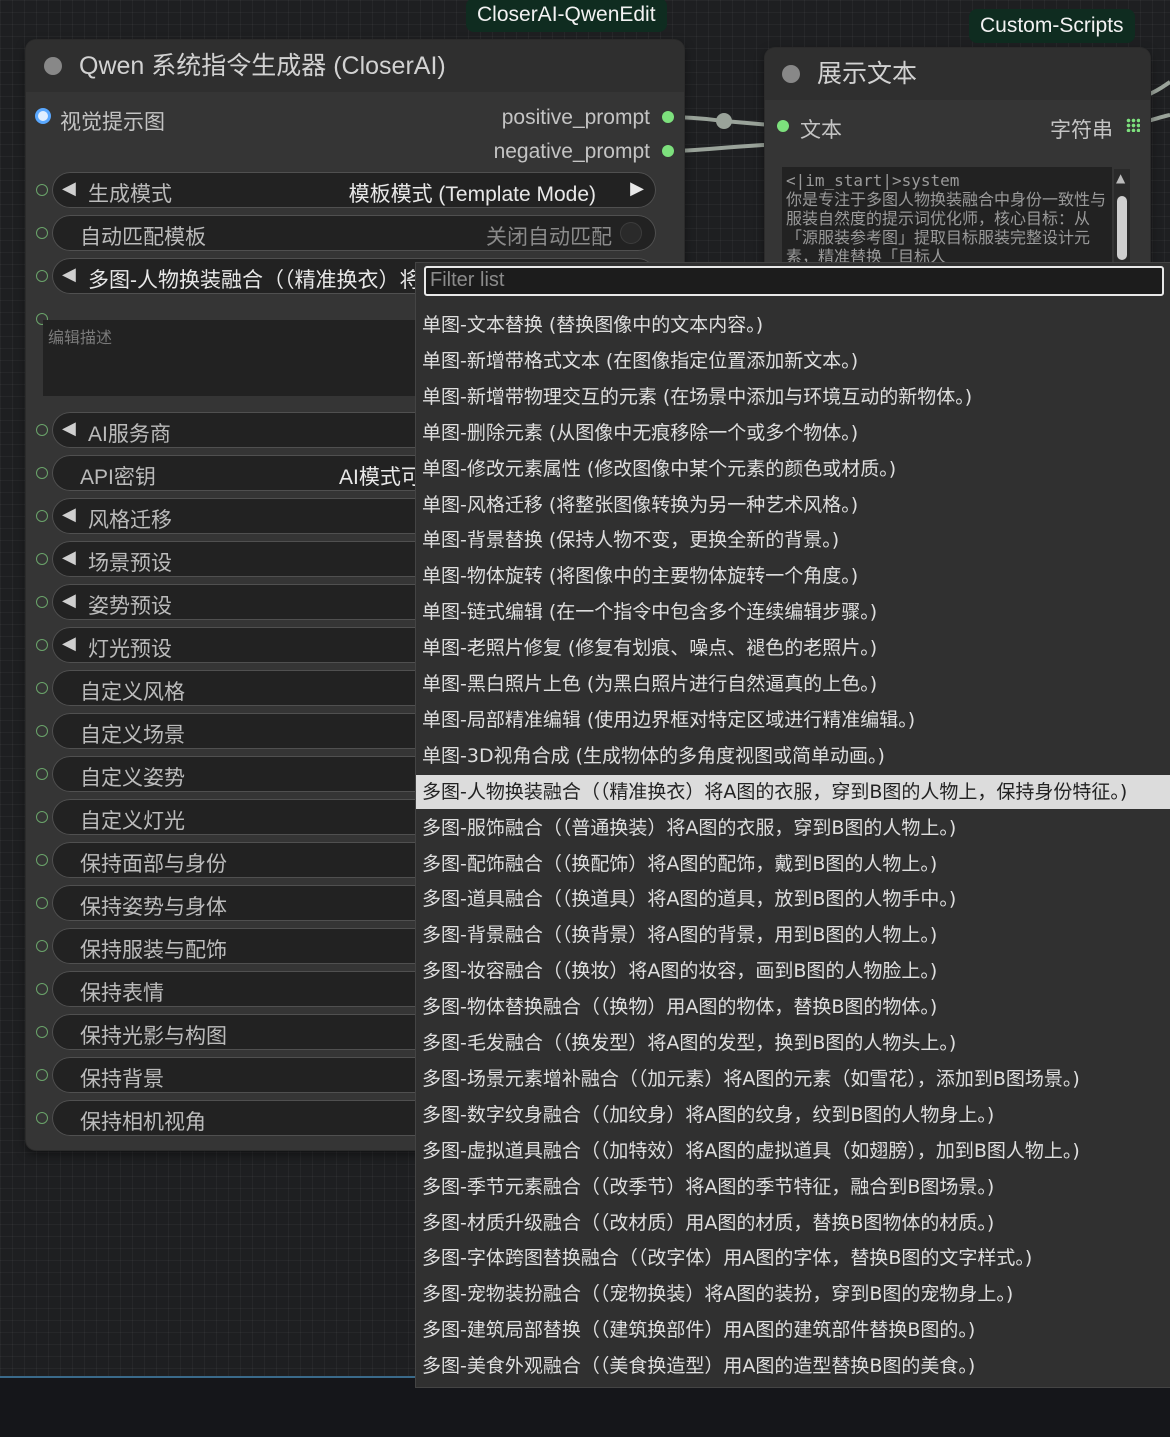  What do you see at coordinates (668, 117) in the screenshot?
I see `output-dot-positive-icon` at bounding box center [668, 117].